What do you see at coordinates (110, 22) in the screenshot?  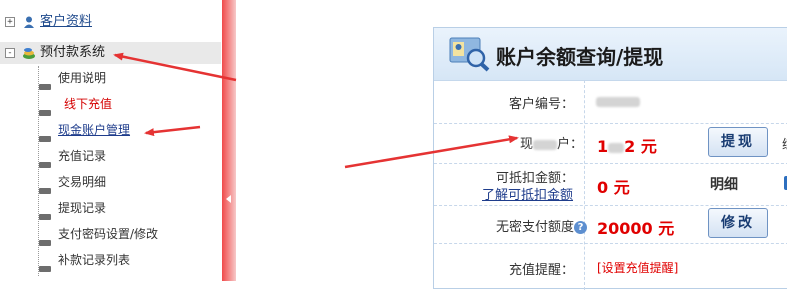 I see `tree-item-customer-info: + 客户资料` at bounding box center [110, 22].